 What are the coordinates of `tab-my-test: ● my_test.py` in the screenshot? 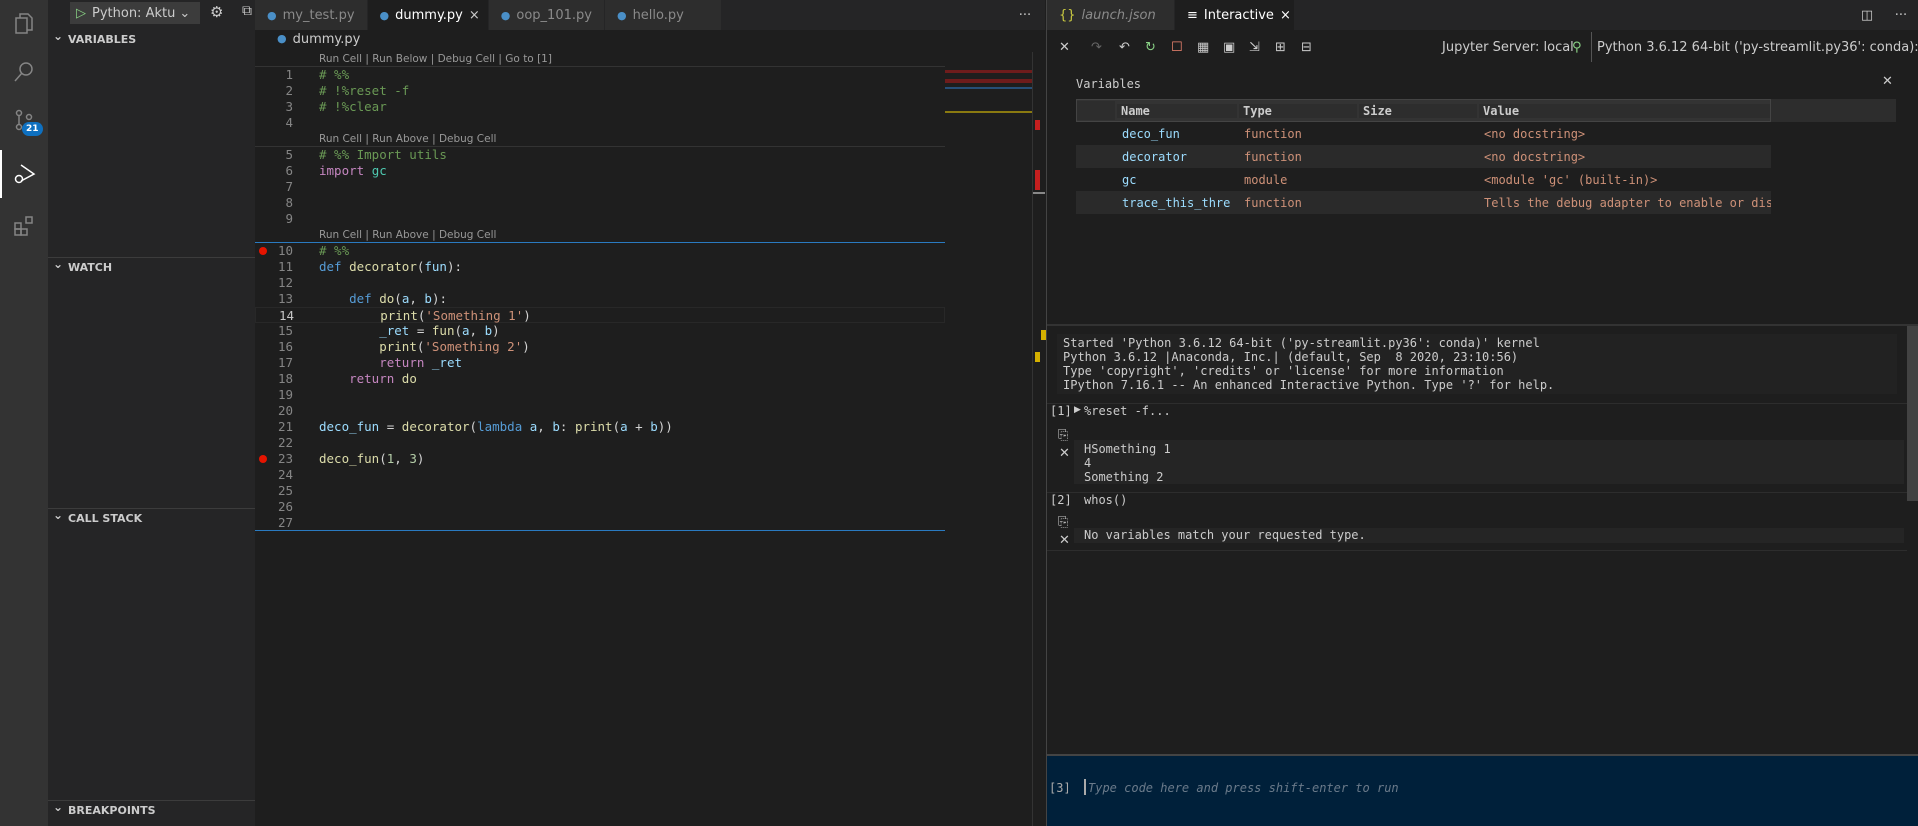 It's located at (311, 15).